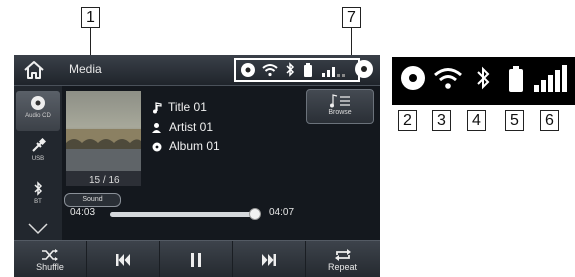 This screenshot has width=575, height=277. Describe the element at coordinates (50, 267) in the screenshot. I see `shuffle-label: Shuffle` at that location.